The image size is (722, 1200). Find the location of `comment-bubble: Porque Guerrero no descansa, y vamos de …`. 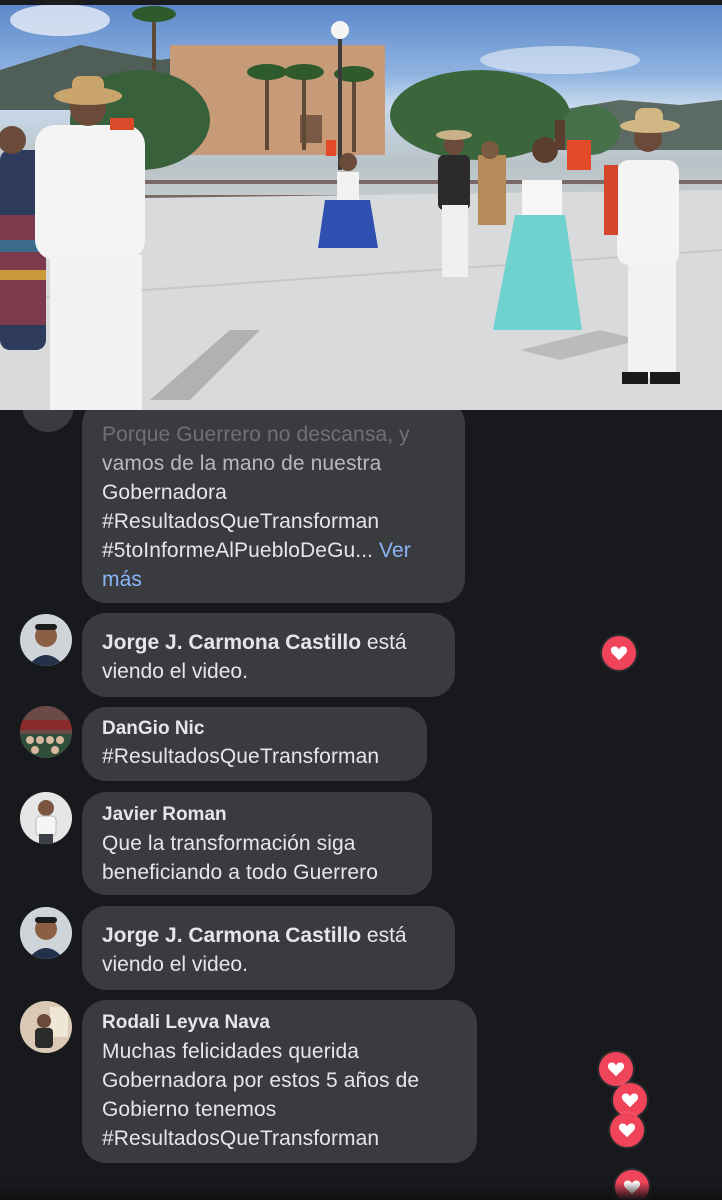

comment-bubble: Porque Guerrero no descansa, y vamos de … is located at coordinates (273, 506).